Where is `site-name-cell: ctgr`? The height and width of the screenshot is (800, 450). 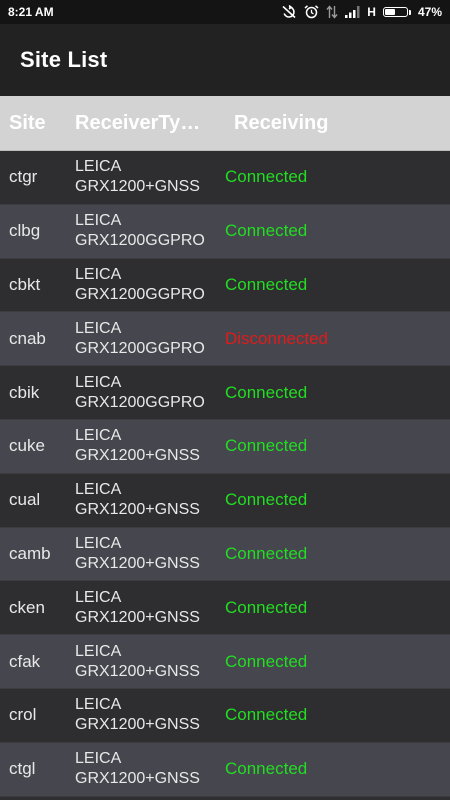
site-name-cell: ctgr is located at coordinates (23, 177).